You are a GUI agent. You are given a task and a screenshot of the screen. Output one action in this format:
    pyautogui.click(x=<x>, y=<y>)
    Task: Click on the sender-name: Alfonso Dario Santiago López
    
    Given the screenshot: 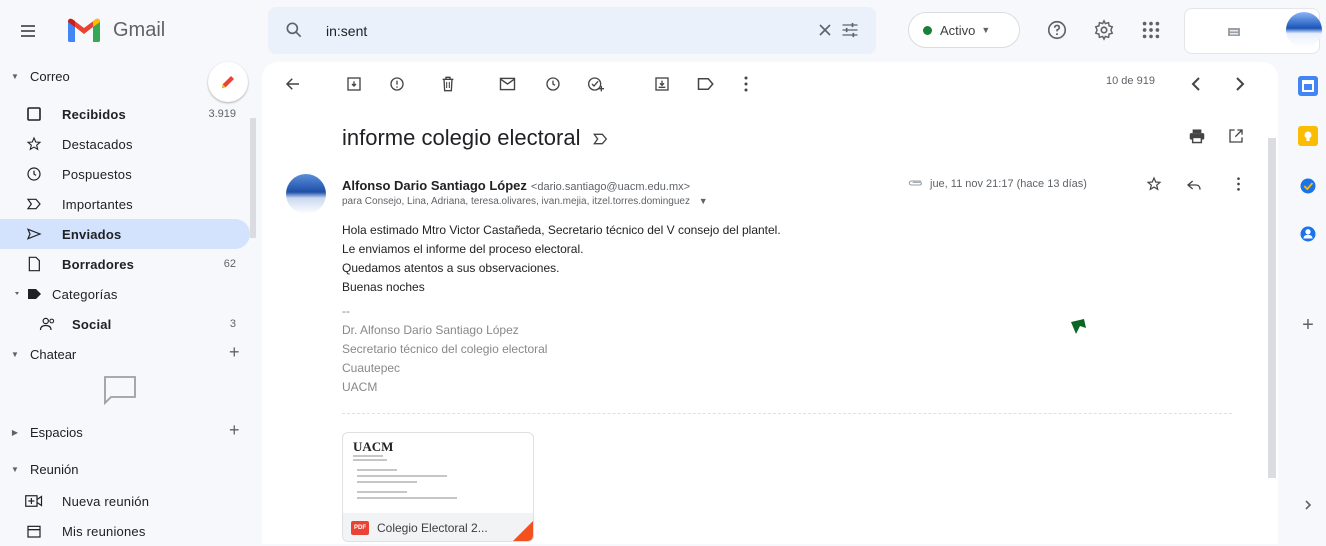 What is the action you would take?
    pyautogui.click(x=434, y=185)
    